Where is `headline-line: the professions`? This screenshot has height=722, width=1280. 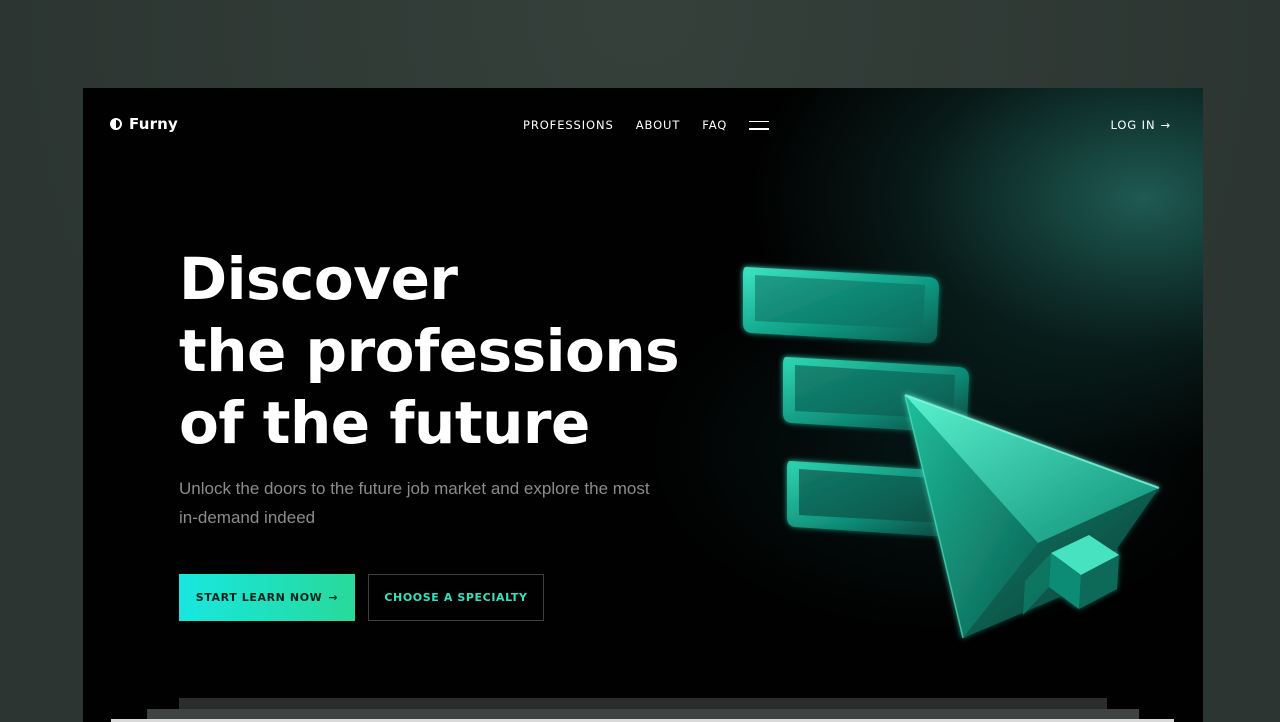 headline-line: the professions is located at coordinates (429, 351).